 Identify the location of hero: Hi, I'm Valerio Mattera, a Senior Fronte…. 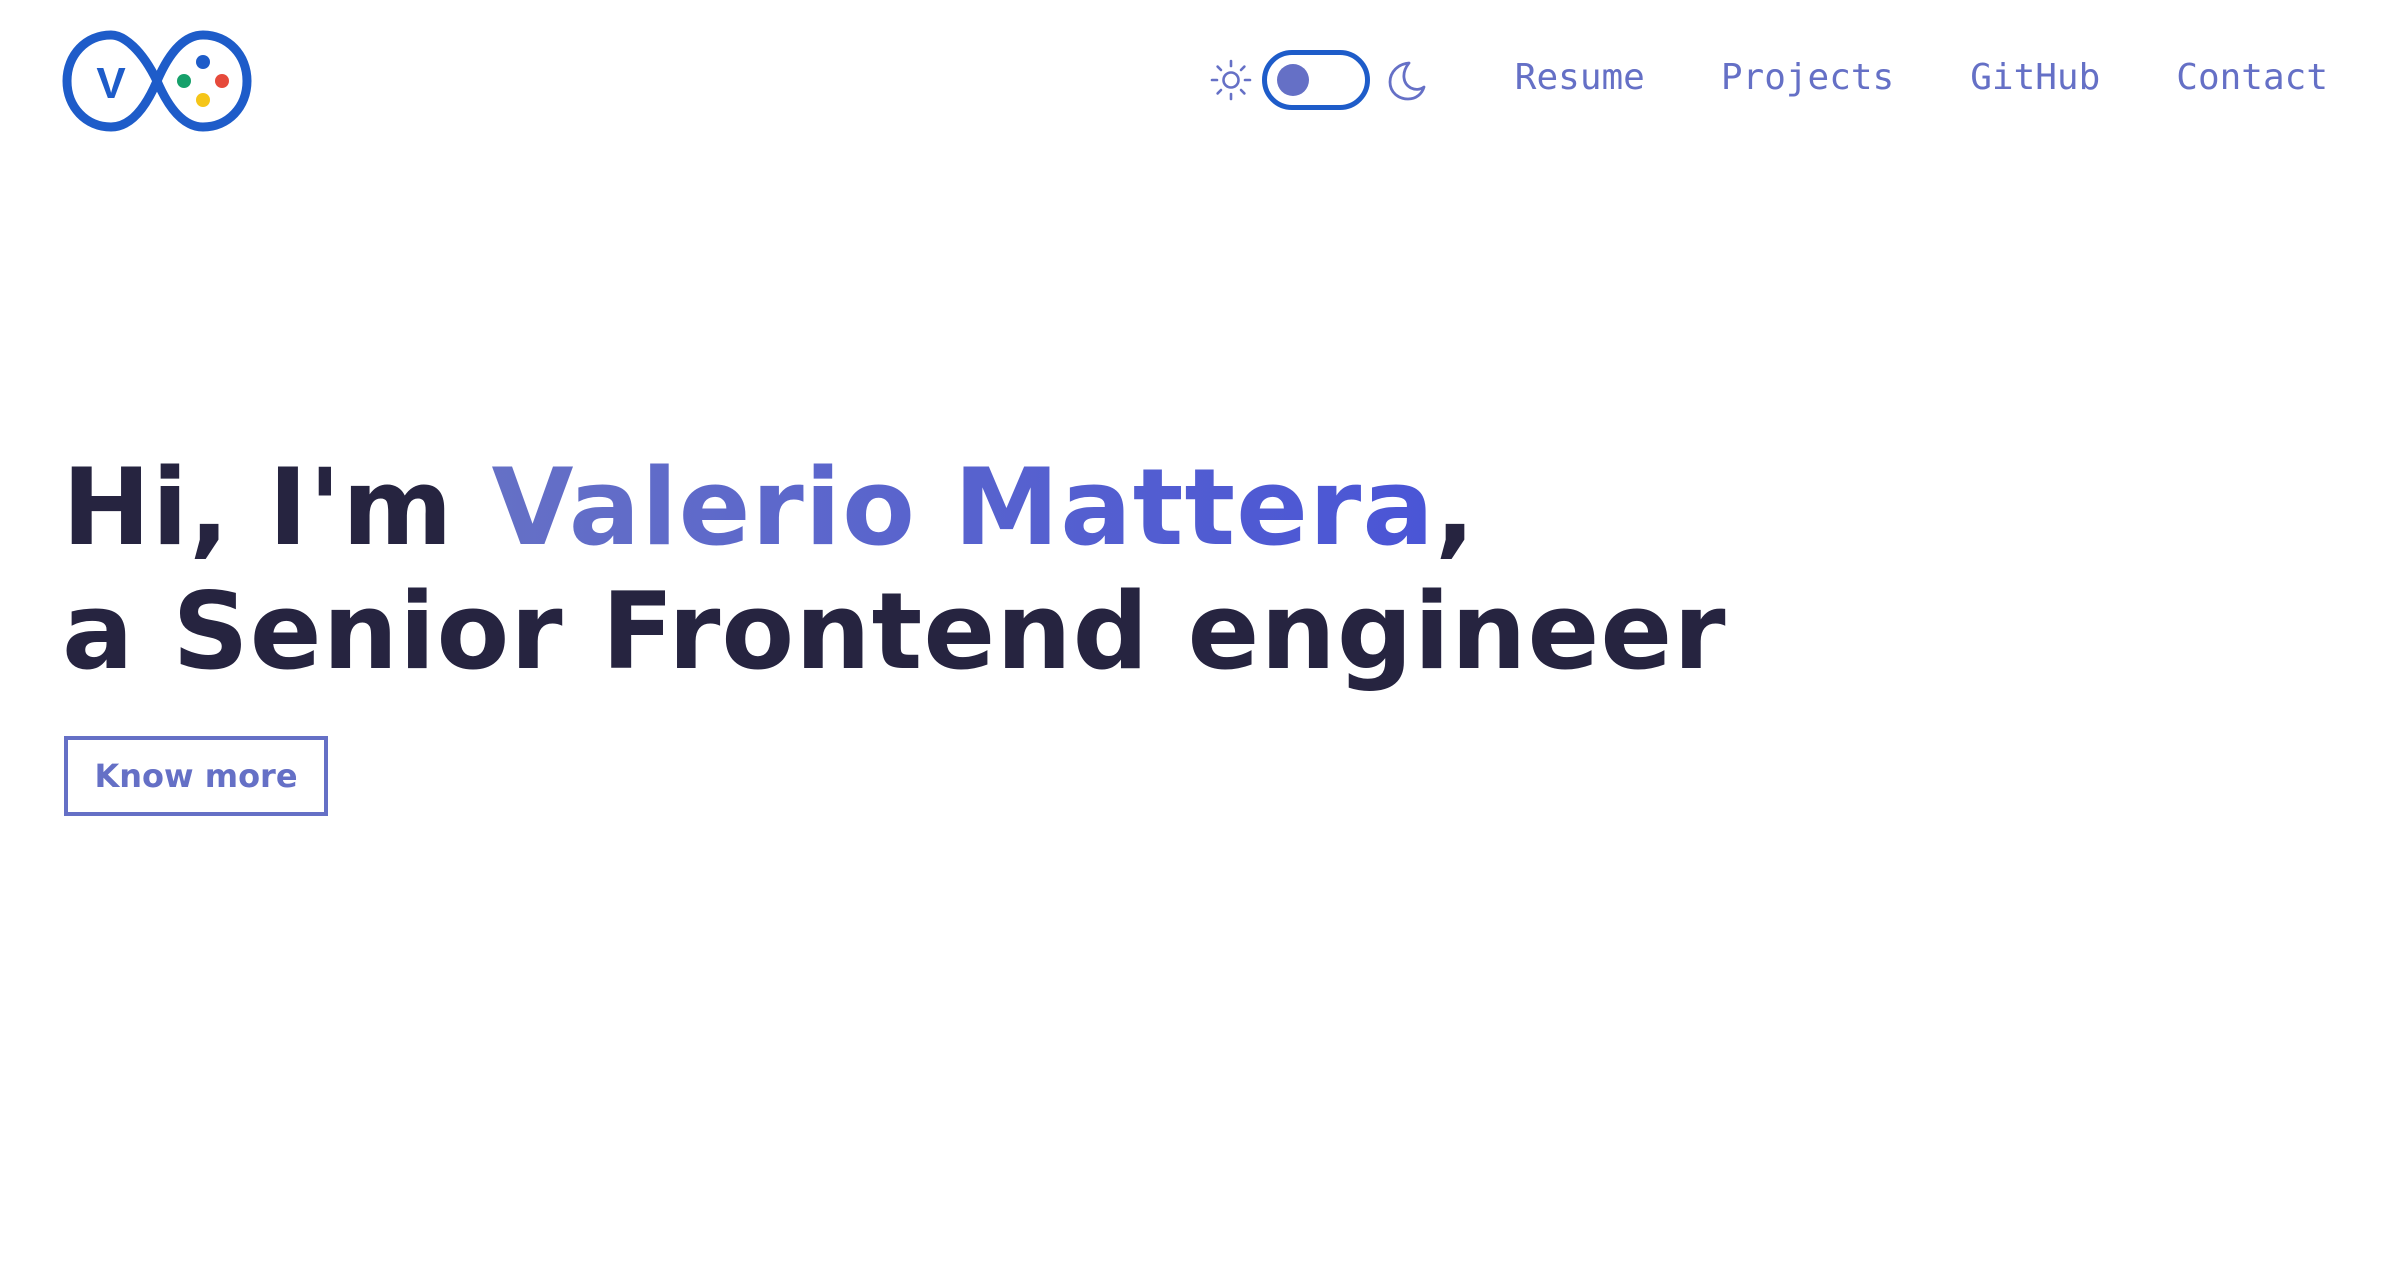
(962, 570).